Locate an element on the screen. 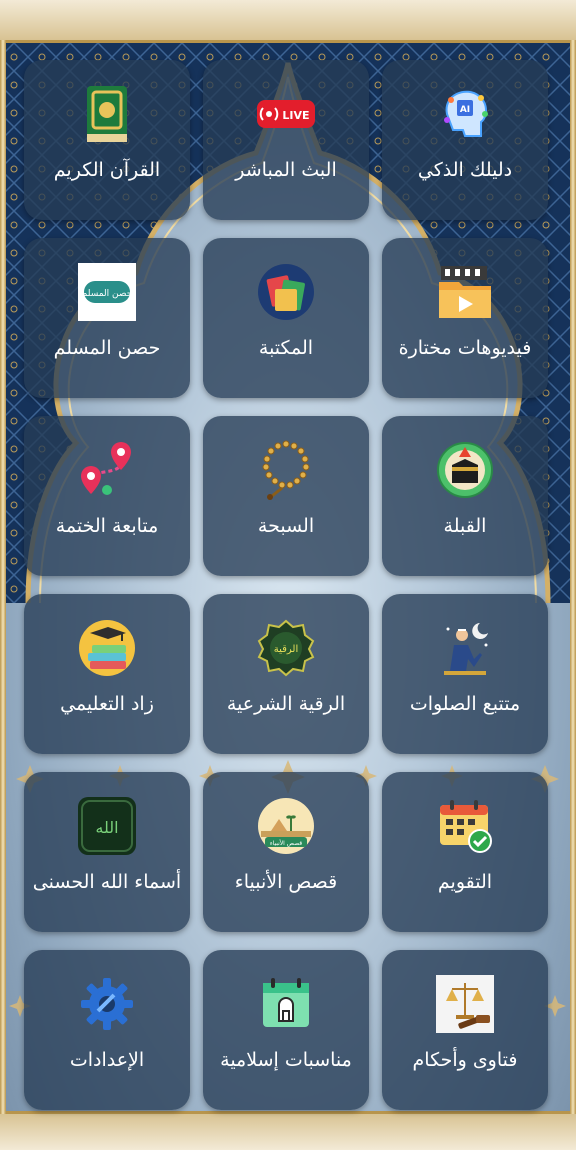  prophets-stories-icon: قصص الأنبياء is located at coordinates (286, 826).